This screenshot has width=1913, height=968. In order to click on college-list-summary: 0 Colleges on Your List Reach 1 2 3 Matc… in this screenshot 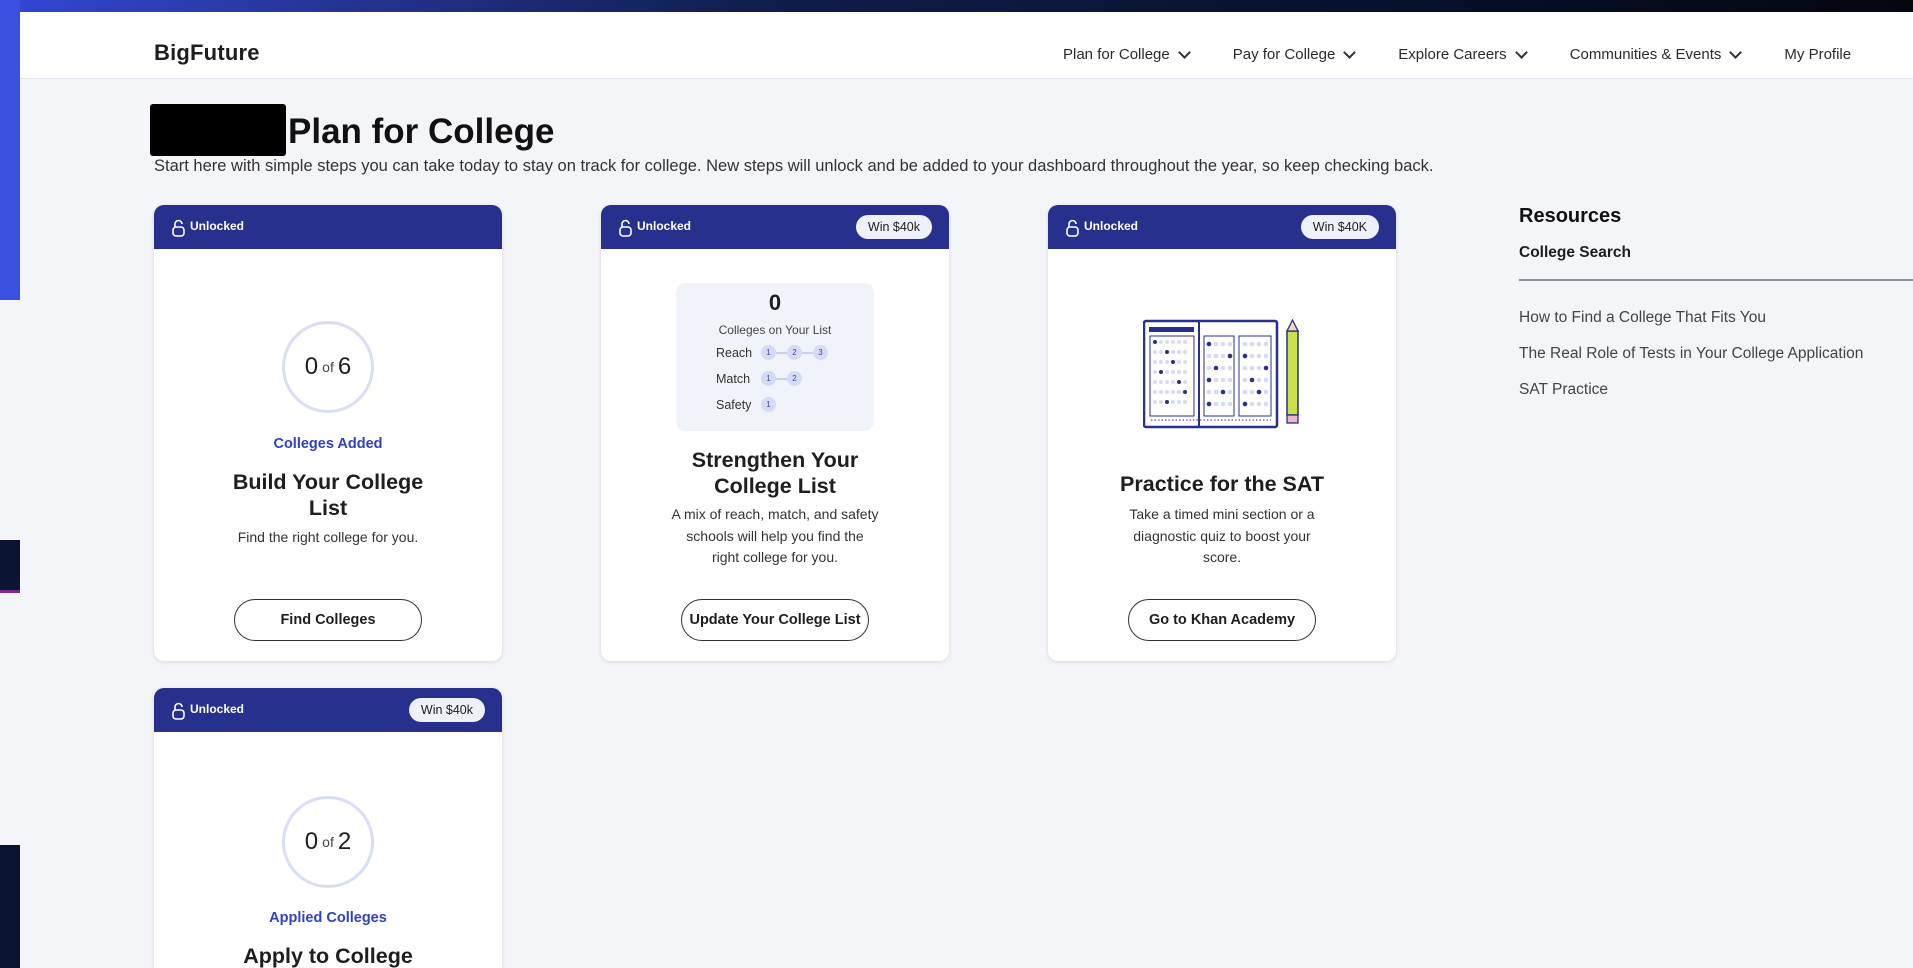, I will do `click(775, 357)`.